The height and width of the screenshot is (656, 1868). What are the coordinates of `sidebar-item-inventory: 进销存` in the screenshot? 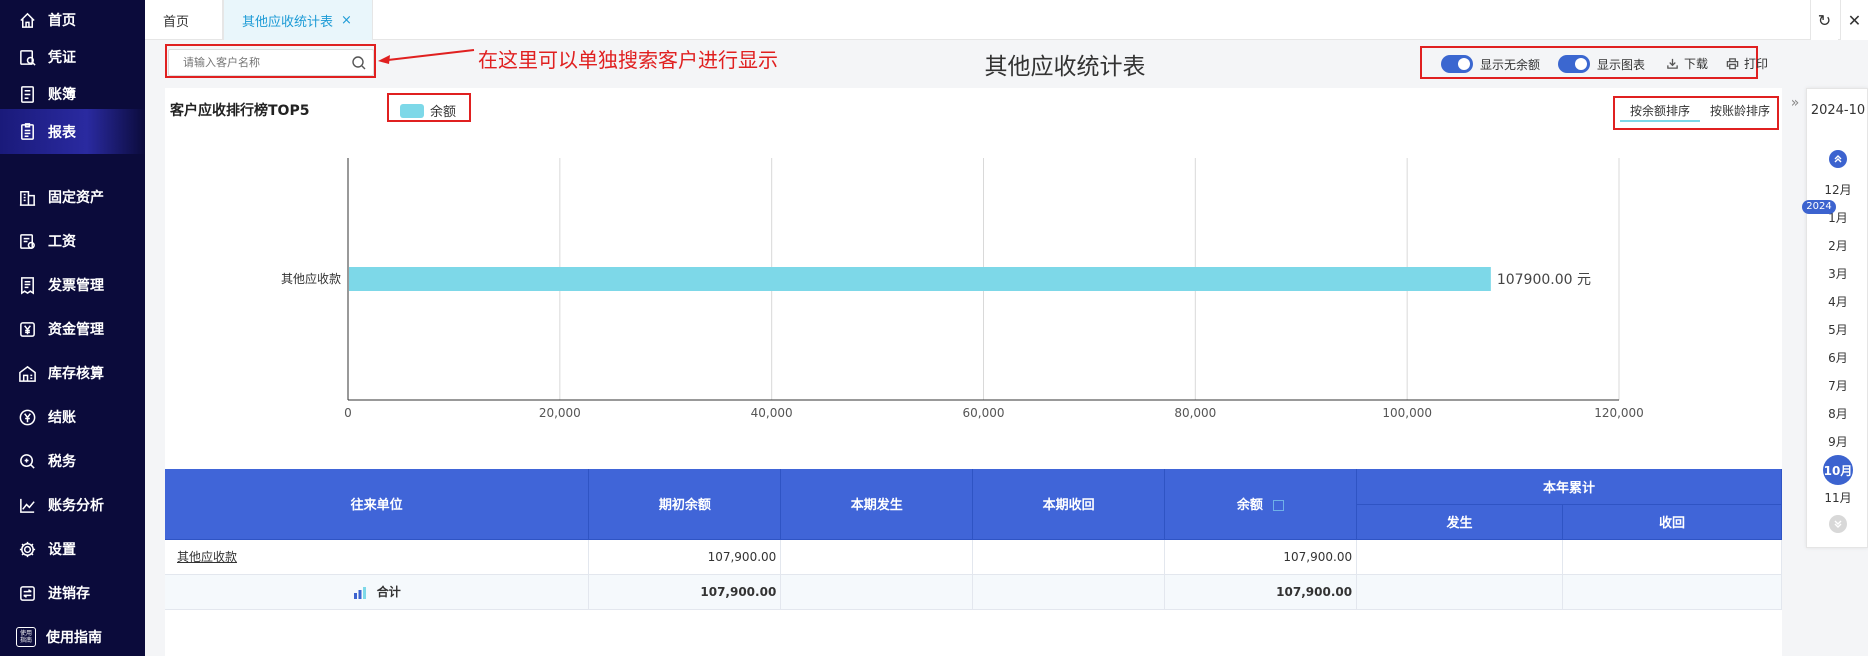 It's located at (72, 593).